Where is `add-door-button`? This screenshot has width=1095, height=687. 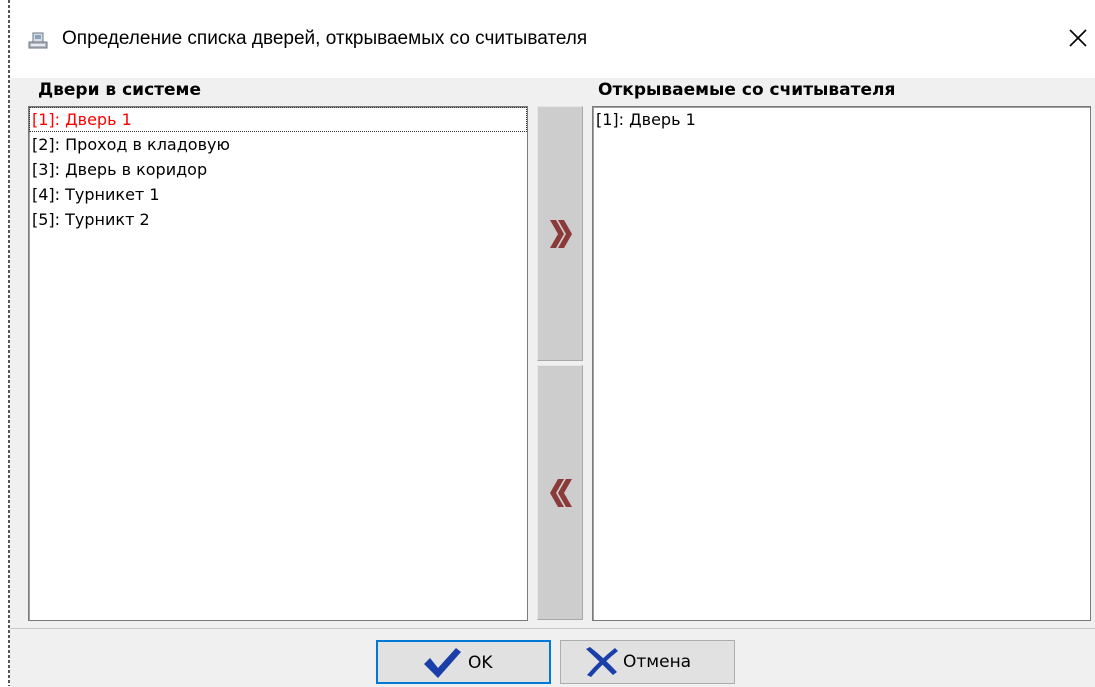 add-door-button is located at coordinates (560, 233).